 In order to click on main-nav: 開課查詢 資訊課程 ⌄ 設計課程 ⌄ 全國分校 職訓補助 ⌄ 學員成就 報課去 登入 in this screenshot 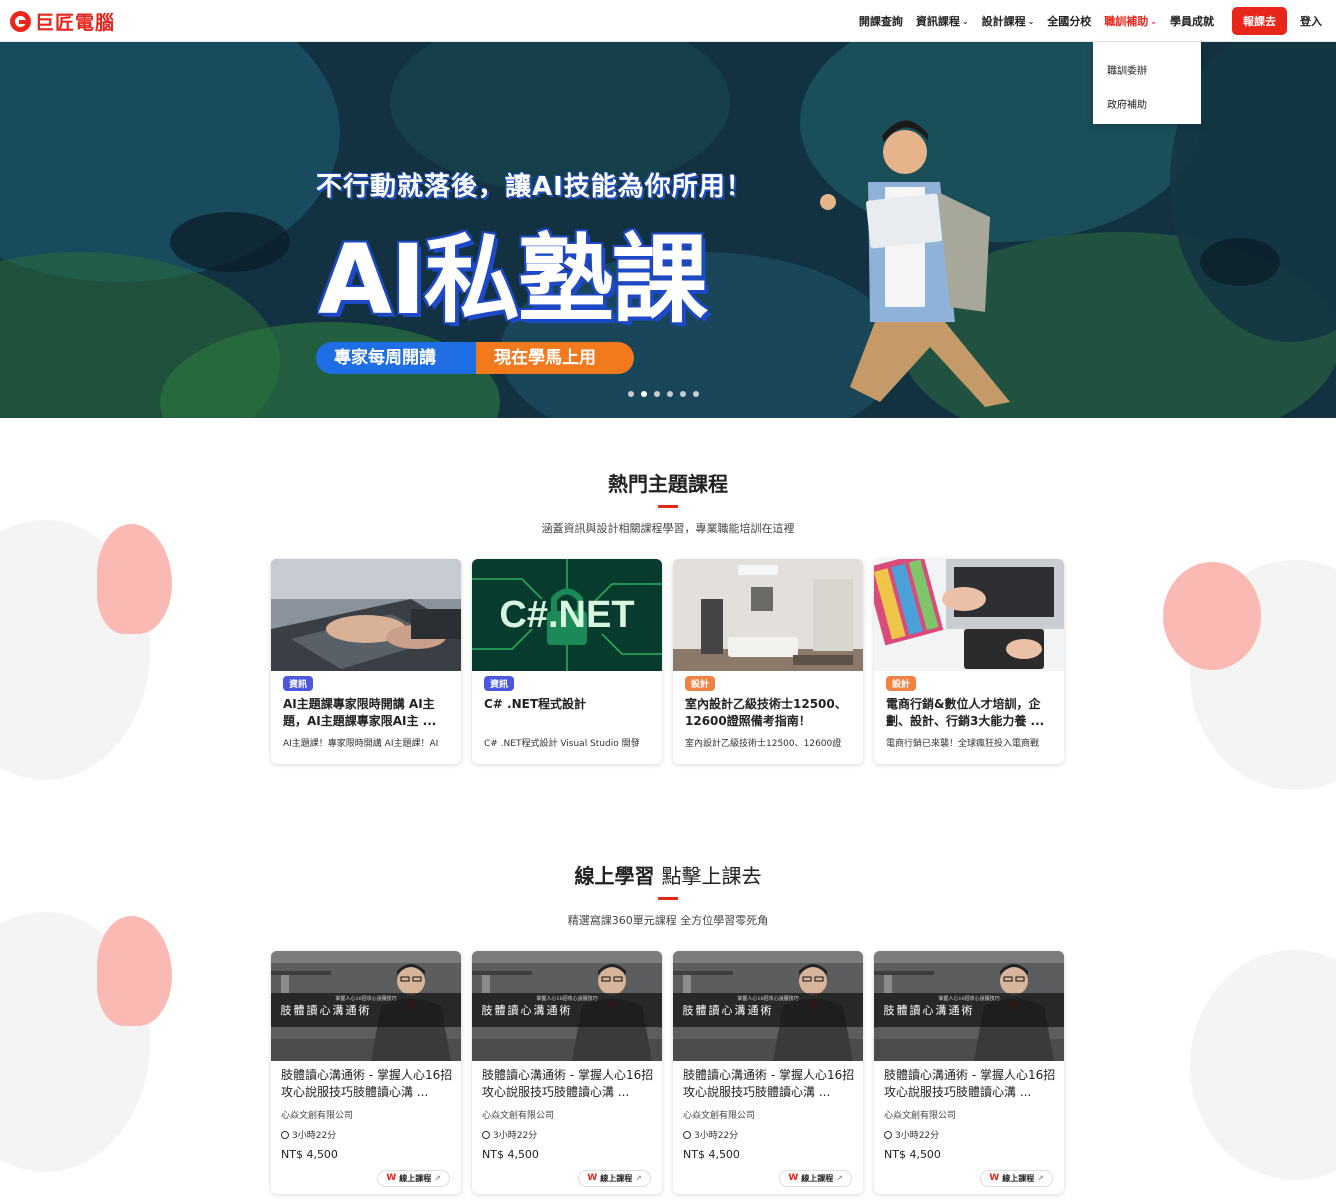, I will do `click(1084, 21)`.